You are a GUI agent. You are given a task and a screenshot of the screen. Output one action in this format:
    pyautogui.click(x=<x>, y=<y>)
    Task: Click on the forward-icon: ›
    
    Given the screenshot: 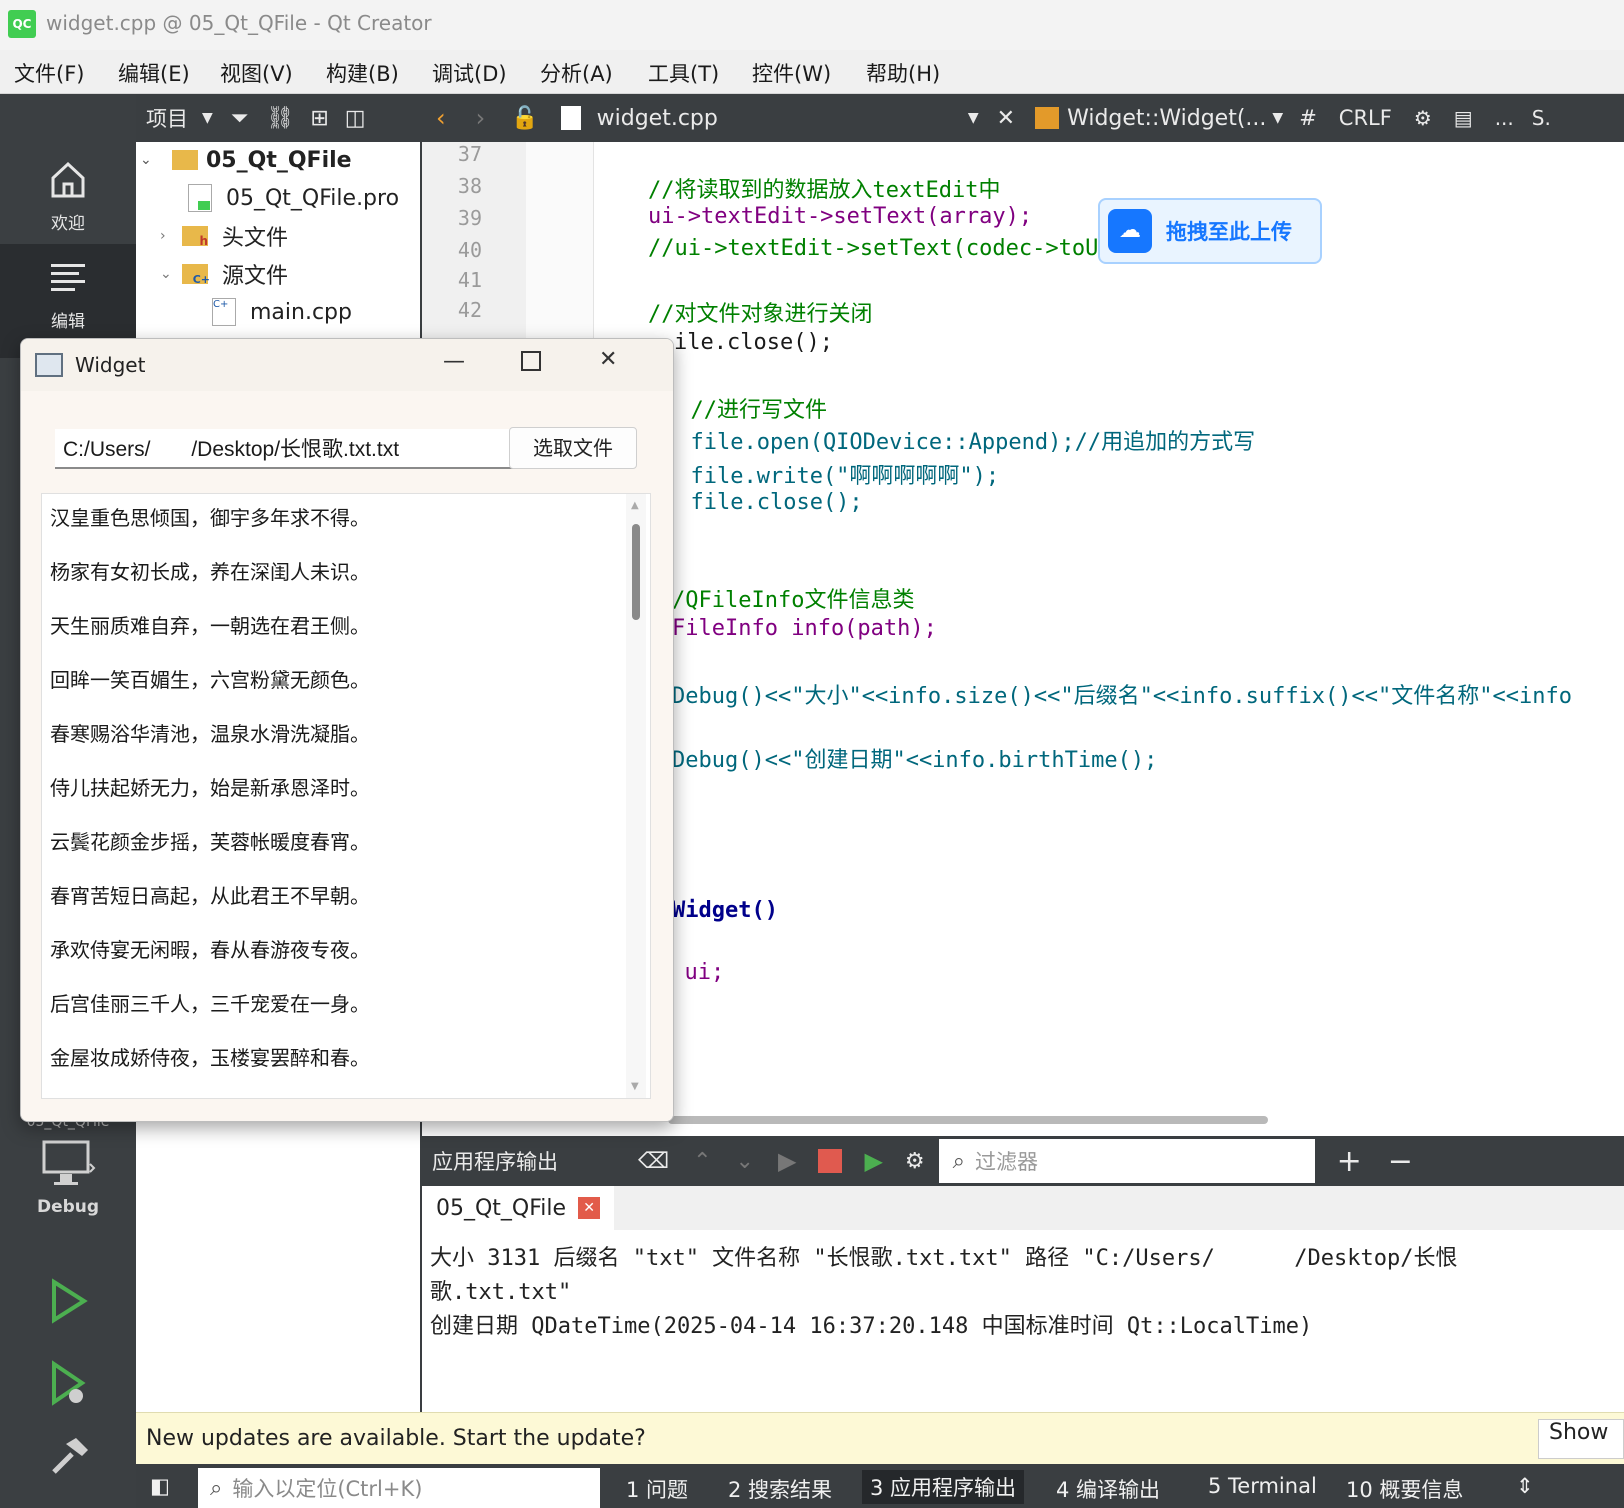 What is the action you would take?
    pyautogui.click(x=481, y=118)
    